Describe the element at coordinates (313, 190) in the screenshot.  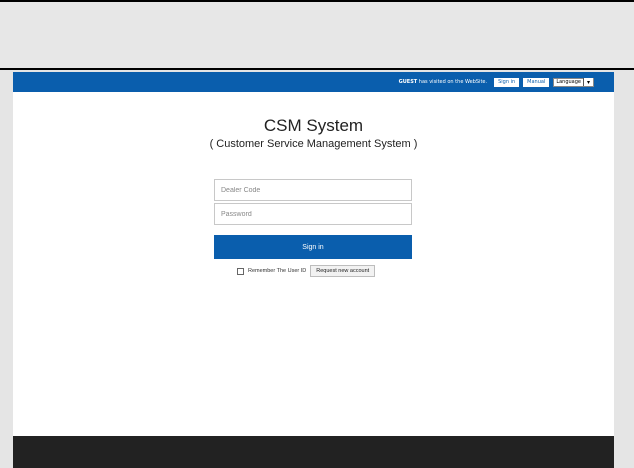
I see `dealer-code-input` at that location.